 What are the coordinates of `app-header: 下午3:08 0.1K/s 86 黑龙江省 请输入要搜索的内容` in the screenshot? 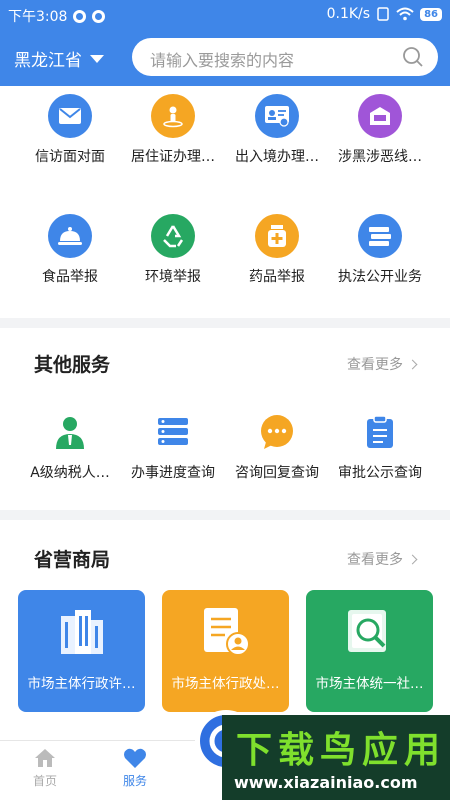 It's located at (225, 43).